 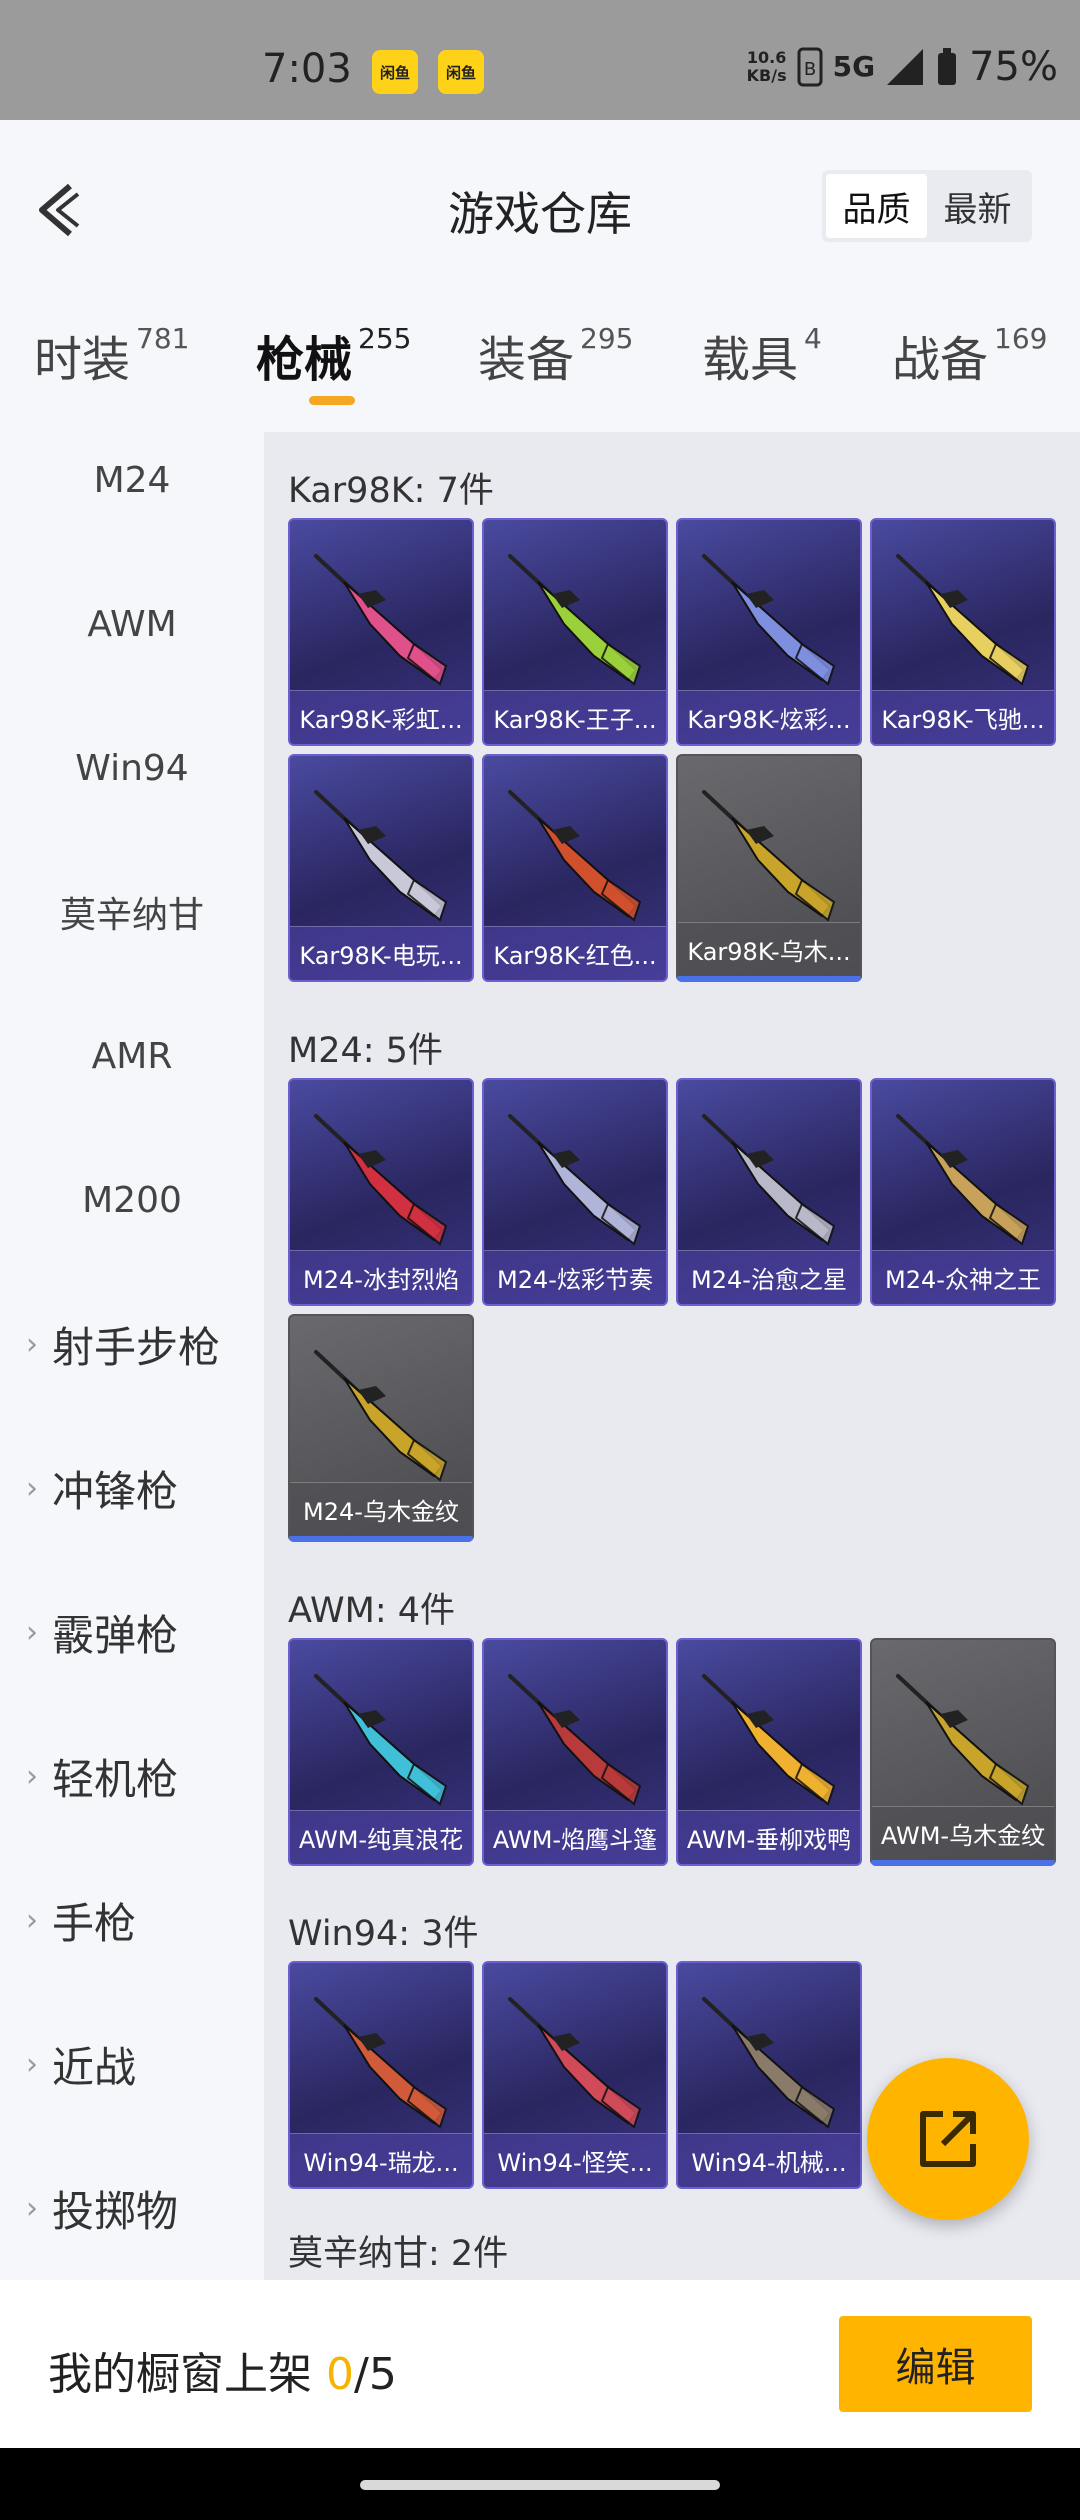 What do you see at coordinates (769, 1277) in the screenshot?
I see `weapon-card-label: M24-治愈之星` at bounding box center [769, 1277].